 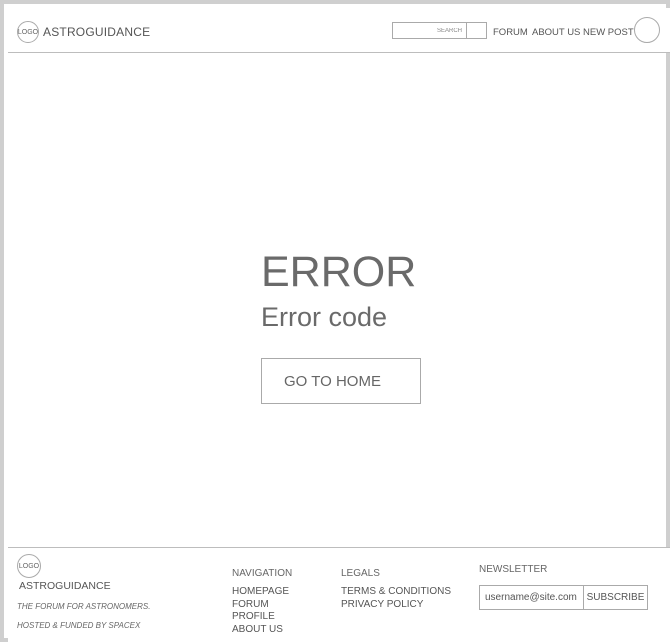 I want to click on footer-link-forum: FORUM, so click(x=260, y=605).